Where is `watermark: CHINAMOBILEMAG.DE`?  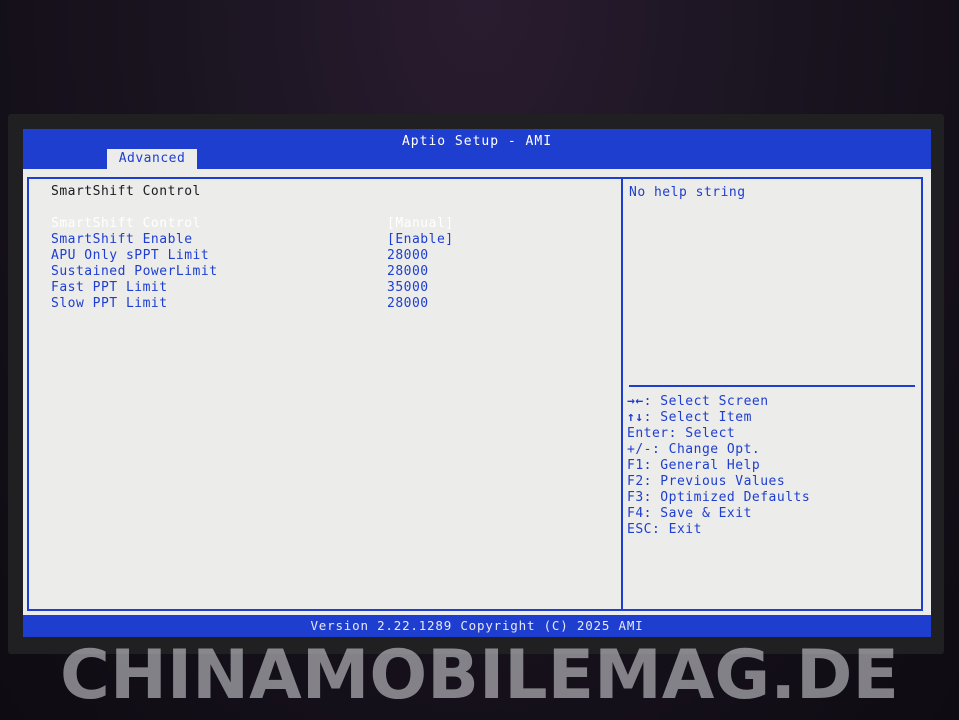 watermark: CHINAMOBILEMAG.DE is located at coordinates (479, 675).